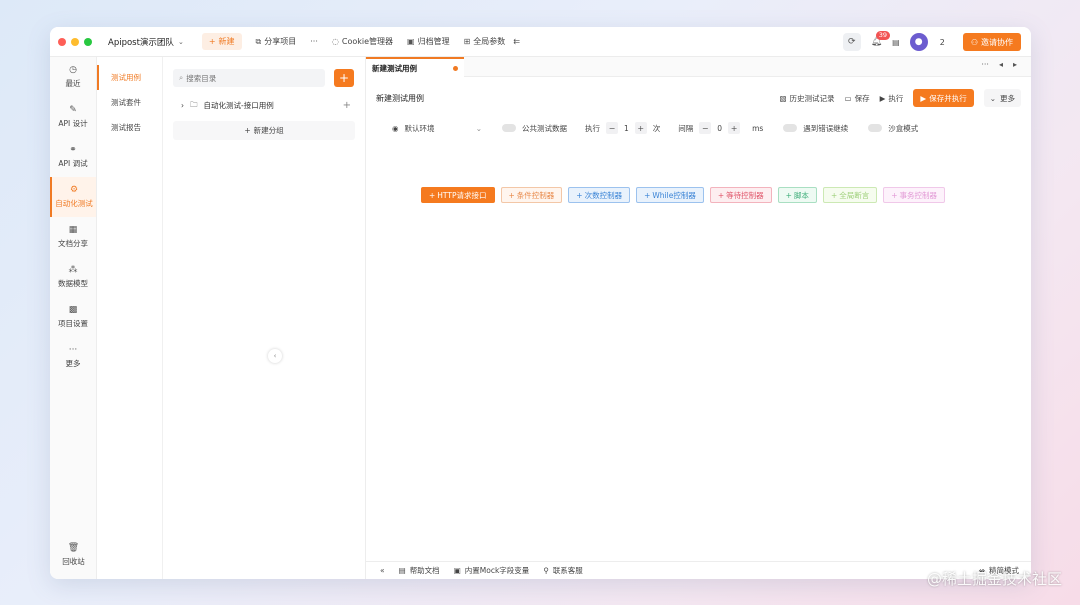  What do you see at coordinates (73, 283) in the screenshot?
I see `sidebar-item-label: 数据模型` at bounding box center [73, 283].